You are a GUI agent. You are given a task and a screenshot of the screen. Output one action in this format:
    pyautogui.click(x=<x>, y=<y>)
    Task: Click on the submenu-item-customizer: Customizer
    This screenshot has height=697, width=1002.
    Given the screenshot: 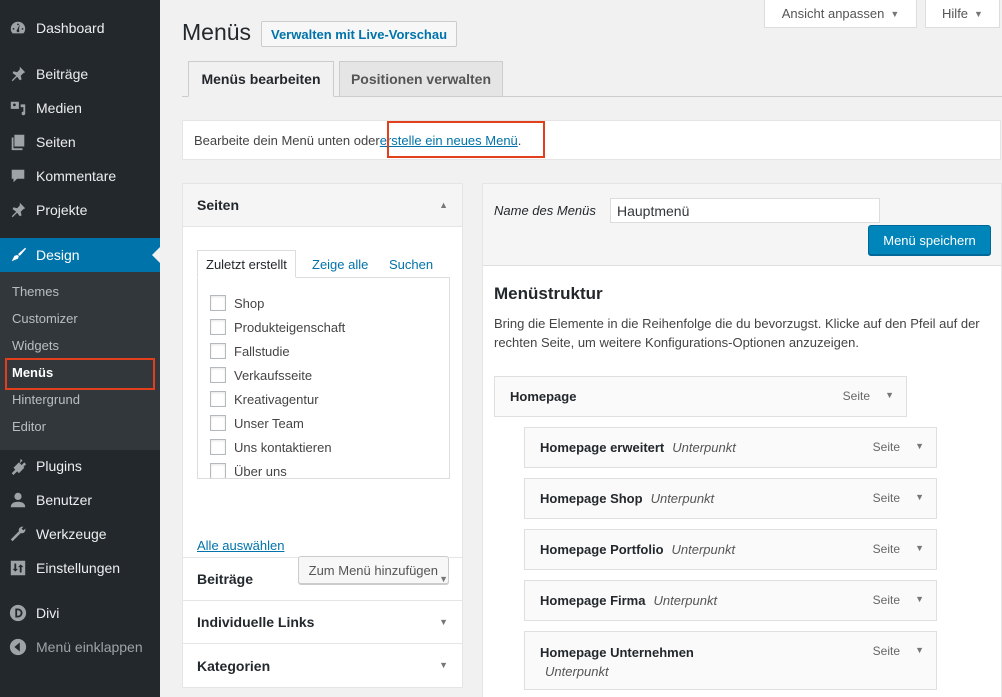 What is the action you would take?
    pyautogui.click(x=45, y=319)
    